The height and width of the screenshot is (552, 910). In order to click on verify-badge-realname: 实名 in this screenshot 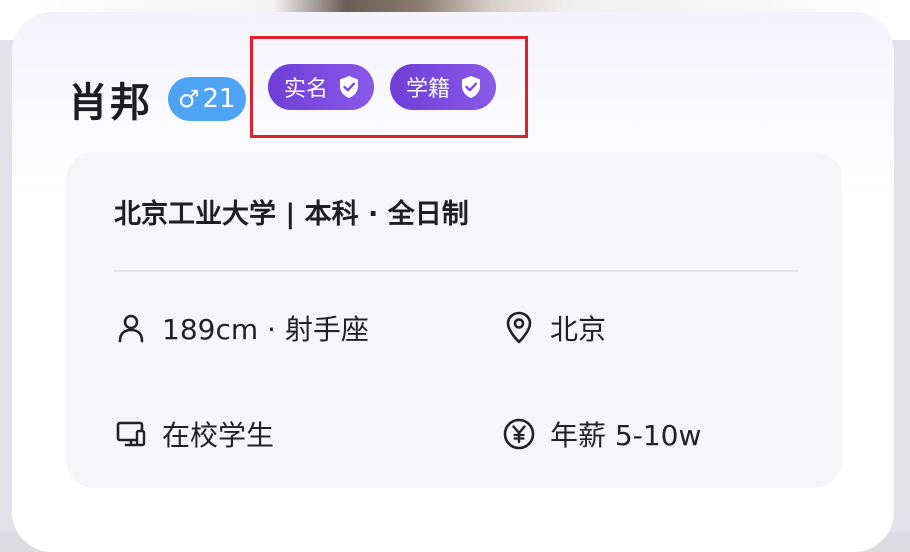, I will do `click(321, 87)`.